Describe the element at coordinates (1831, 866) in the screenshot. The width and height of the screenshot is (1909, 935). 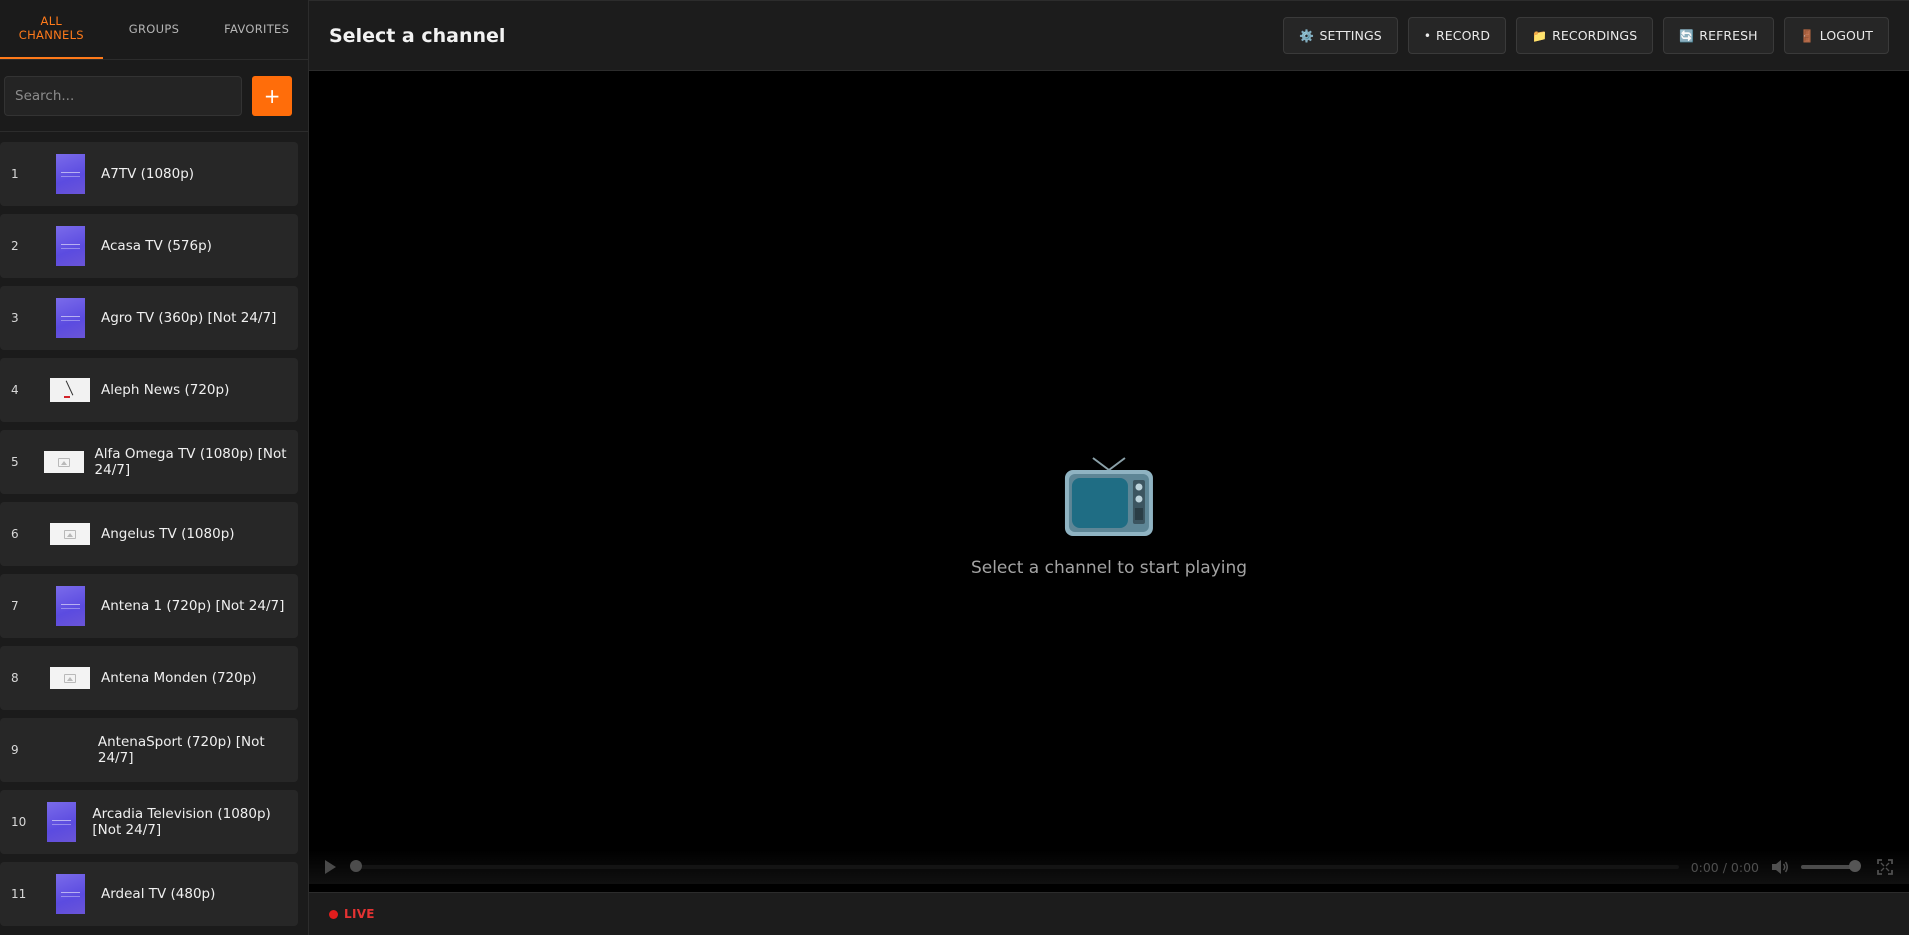
I see `volume-slider` at that location.